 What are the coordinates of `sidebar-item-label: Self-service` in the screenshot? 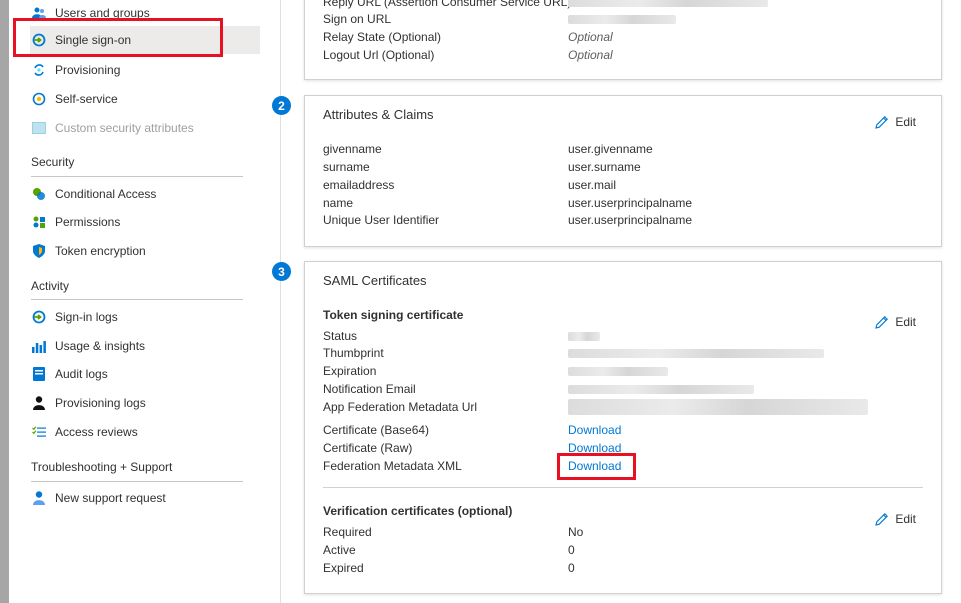 It's located at (86, 99).